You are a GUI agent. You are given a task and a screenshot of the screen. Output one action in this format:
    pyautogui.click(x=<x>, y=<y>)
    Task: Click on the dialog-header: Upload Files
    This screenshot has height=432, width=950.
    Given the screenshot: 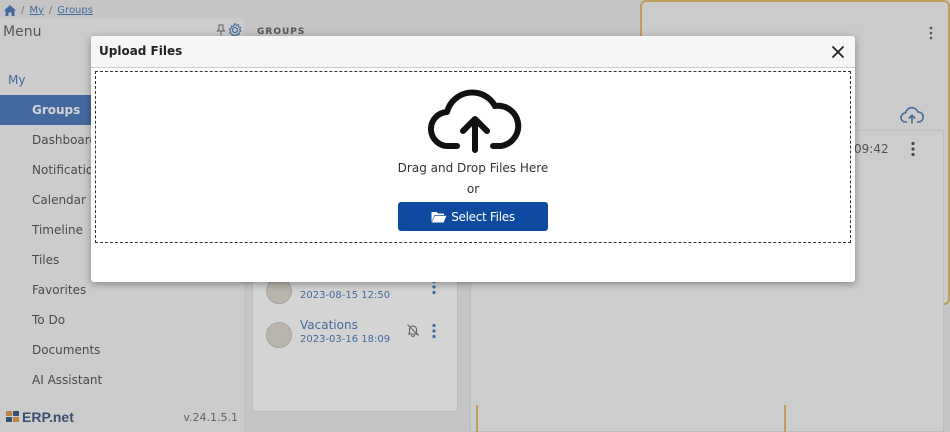 What is the action you would take?
    pyautogui.click(x=473, y=52)
    